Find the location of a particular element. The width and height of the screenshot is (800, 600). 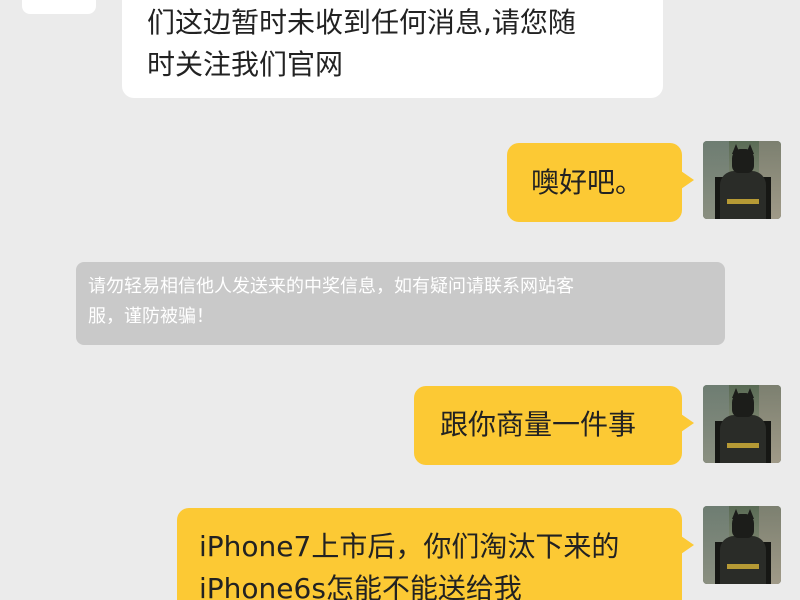

message-text-line: 时关注我们官网 is located at coordinates (245, 64).